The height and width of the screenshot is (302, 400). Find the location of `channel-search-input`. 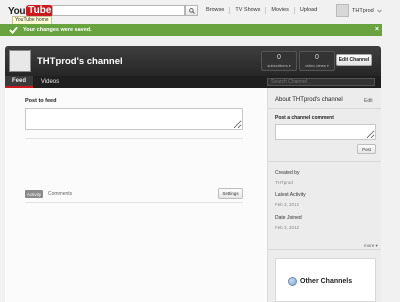

channel-search-input is located at coordinates (321, 82).